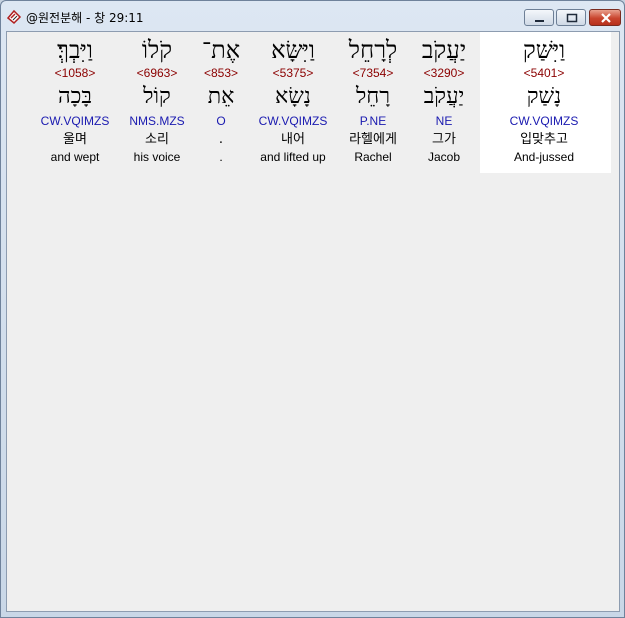  I want to click on title-bar: @원전분해 - 창 29:11, so click(312, 16).